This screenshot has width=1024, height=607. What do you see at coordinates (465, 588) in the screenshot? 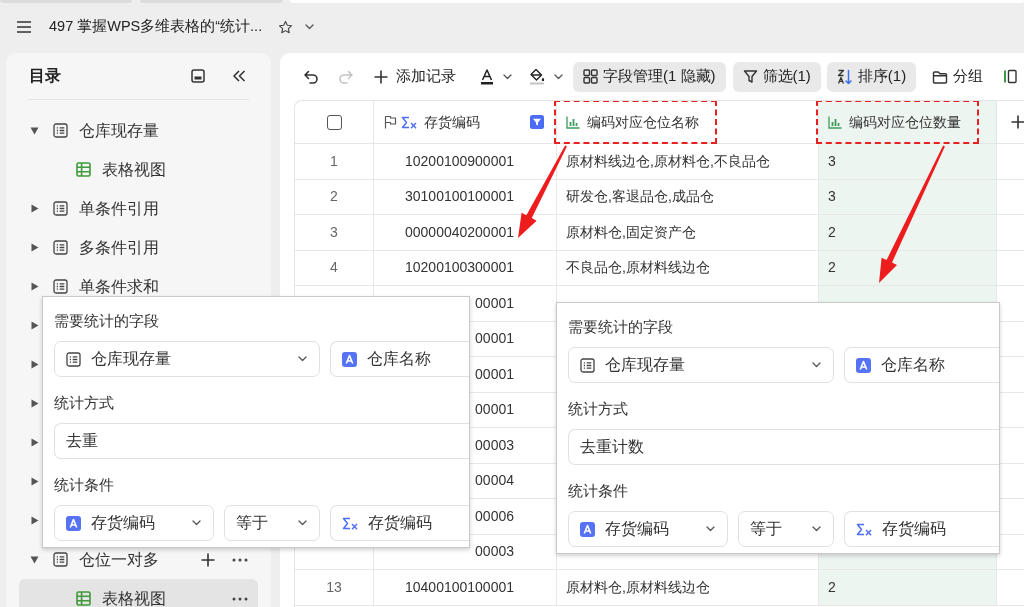
I see `table-cell: 10400100100001` at bounding box center [465, 588].